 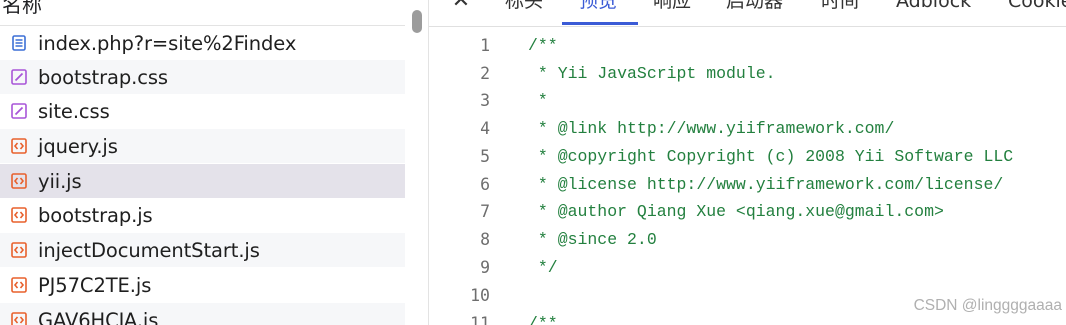 What do you see at coordinates (202, 111) in the screenshot?
I see `request-row: site.css` at bounding box center [202, 111].